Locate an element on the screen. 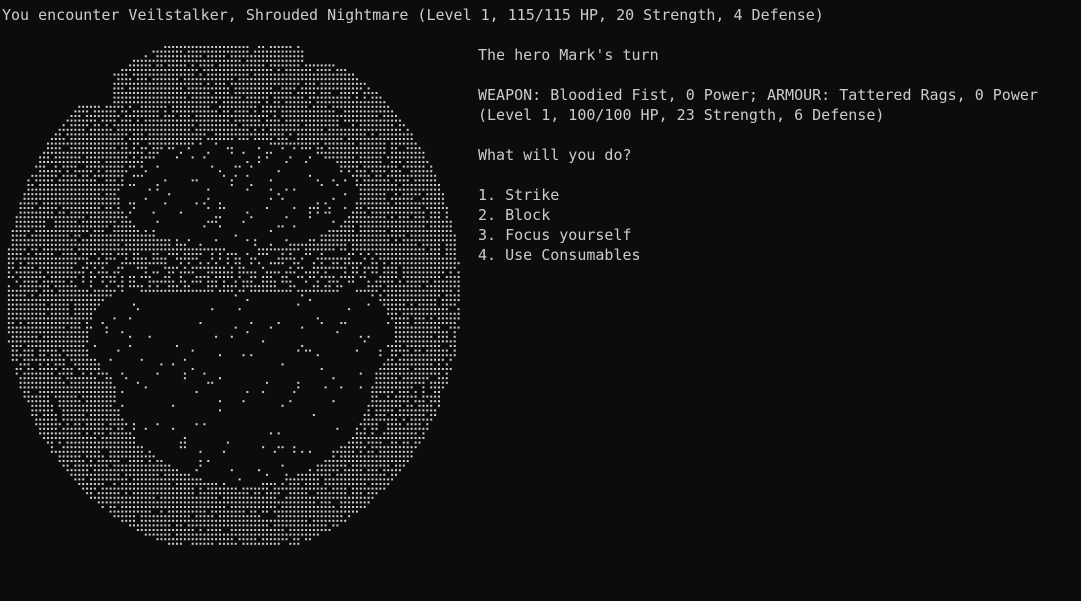  option-consumables: 4. Use Consumables is located at coordinates (758, 255).